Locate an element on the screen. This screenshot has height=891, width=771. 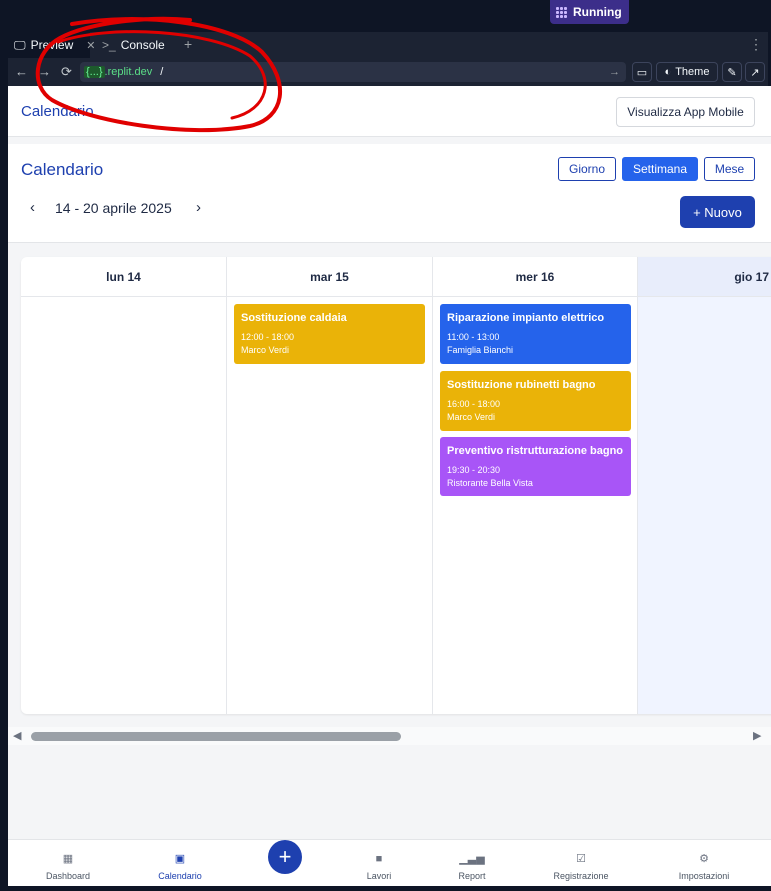
running-status-badge: Running is located at coordinates (589, 12).